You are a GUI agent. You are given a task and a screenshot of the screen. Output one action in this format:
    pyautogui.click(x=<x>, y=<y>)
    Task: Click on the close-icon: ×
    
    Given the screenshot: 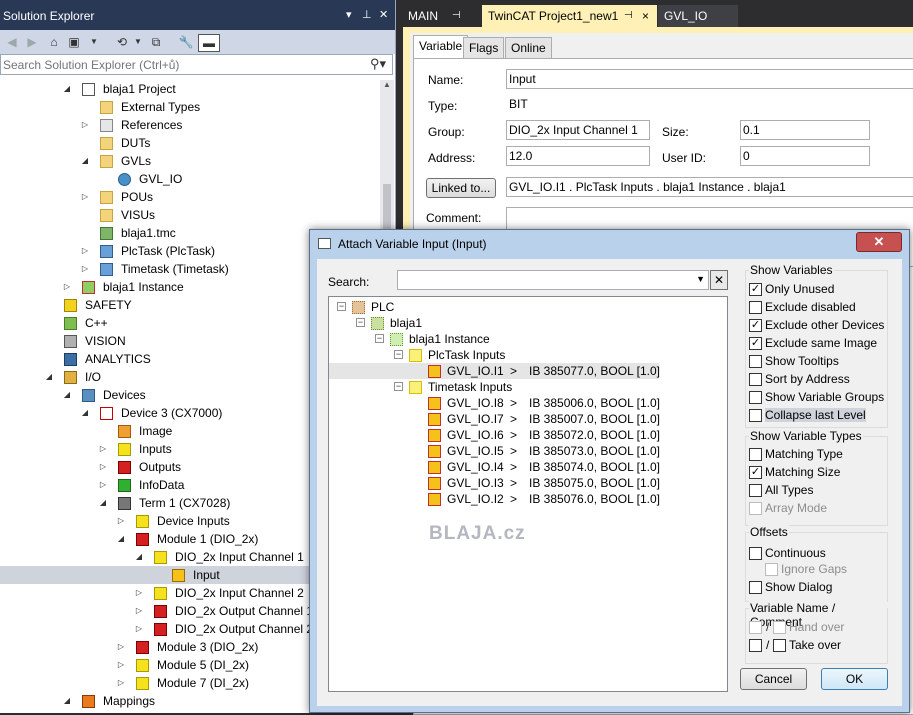 What is the action you would take?
    pyautogui.click(x=645, y=16)
    